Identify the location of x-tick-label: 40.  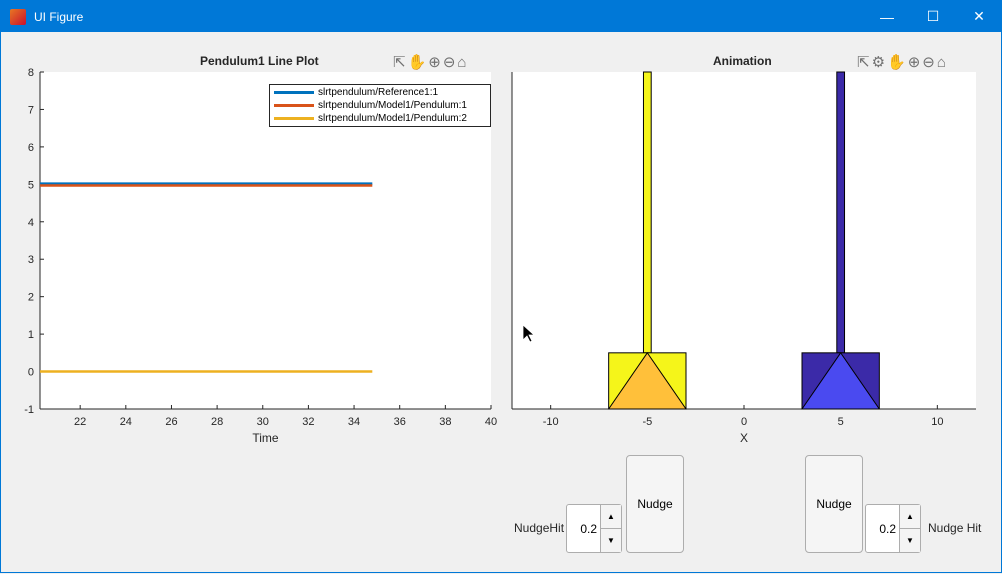
(491, 422).